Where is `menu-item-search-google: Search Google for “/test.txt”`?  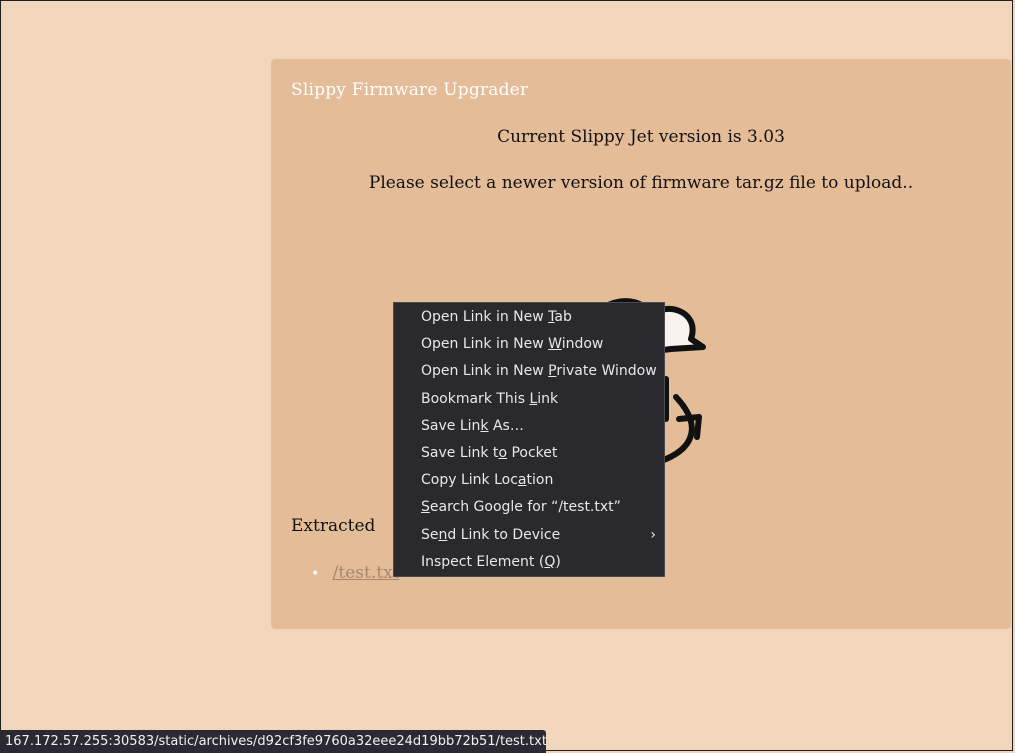
menu-item-search-google: Search Google for “/test.txt” is located at coordinates (529, 507).